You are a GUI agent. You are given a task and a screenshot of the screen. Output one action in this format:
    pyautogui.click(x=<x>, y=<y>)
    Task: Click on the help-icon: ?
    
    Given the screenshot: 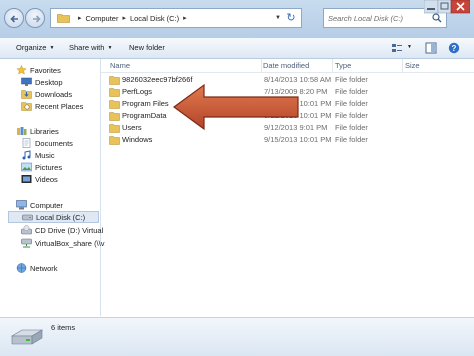 What is the action you would take?
    pyautogui.click(x=454, y=48)
    